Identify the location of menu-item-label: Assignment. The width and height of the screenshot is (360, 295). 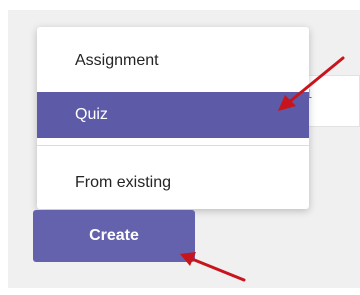
(117, 60).